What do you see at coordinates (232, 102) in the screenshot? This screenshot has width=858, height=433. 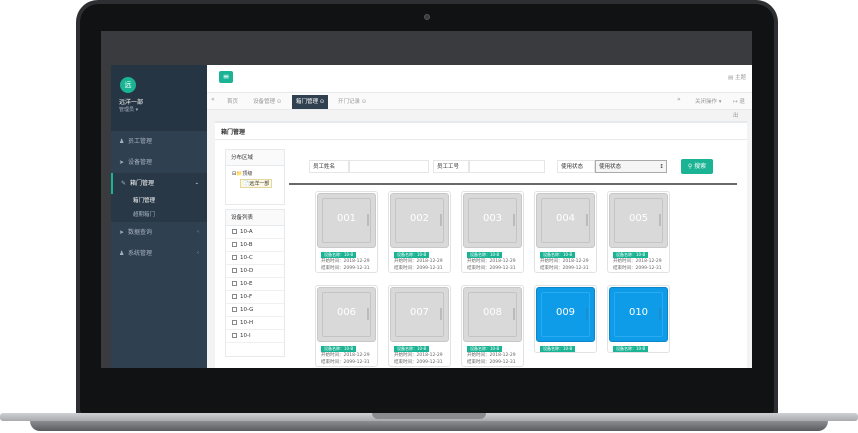 I see `tab-home: 首页` at bounding box center [232, 102].